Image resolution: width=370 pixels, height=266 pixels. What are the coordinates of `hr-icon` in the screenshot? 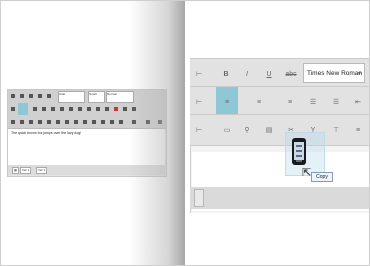 It's located at (94, 122).